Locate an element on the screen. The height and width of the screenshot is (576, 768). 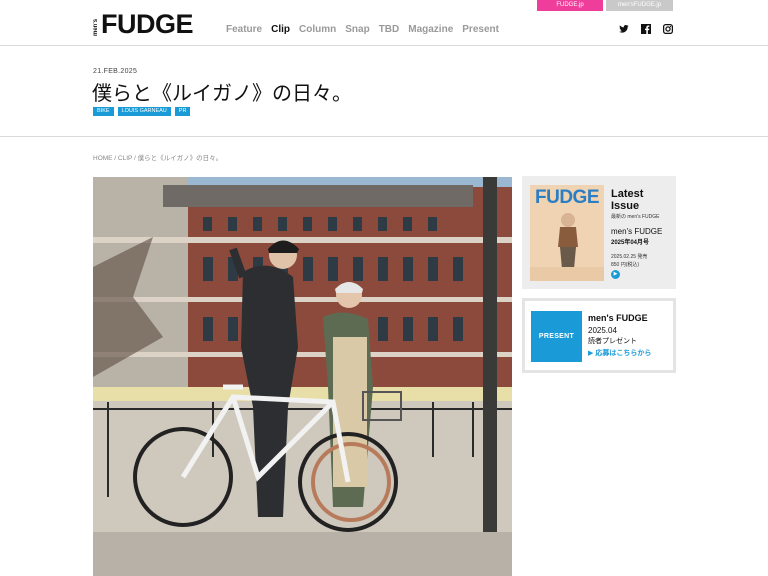
article-tags: BIKE LOUIS GARNEAU PR is located at coordinates (142, 111).